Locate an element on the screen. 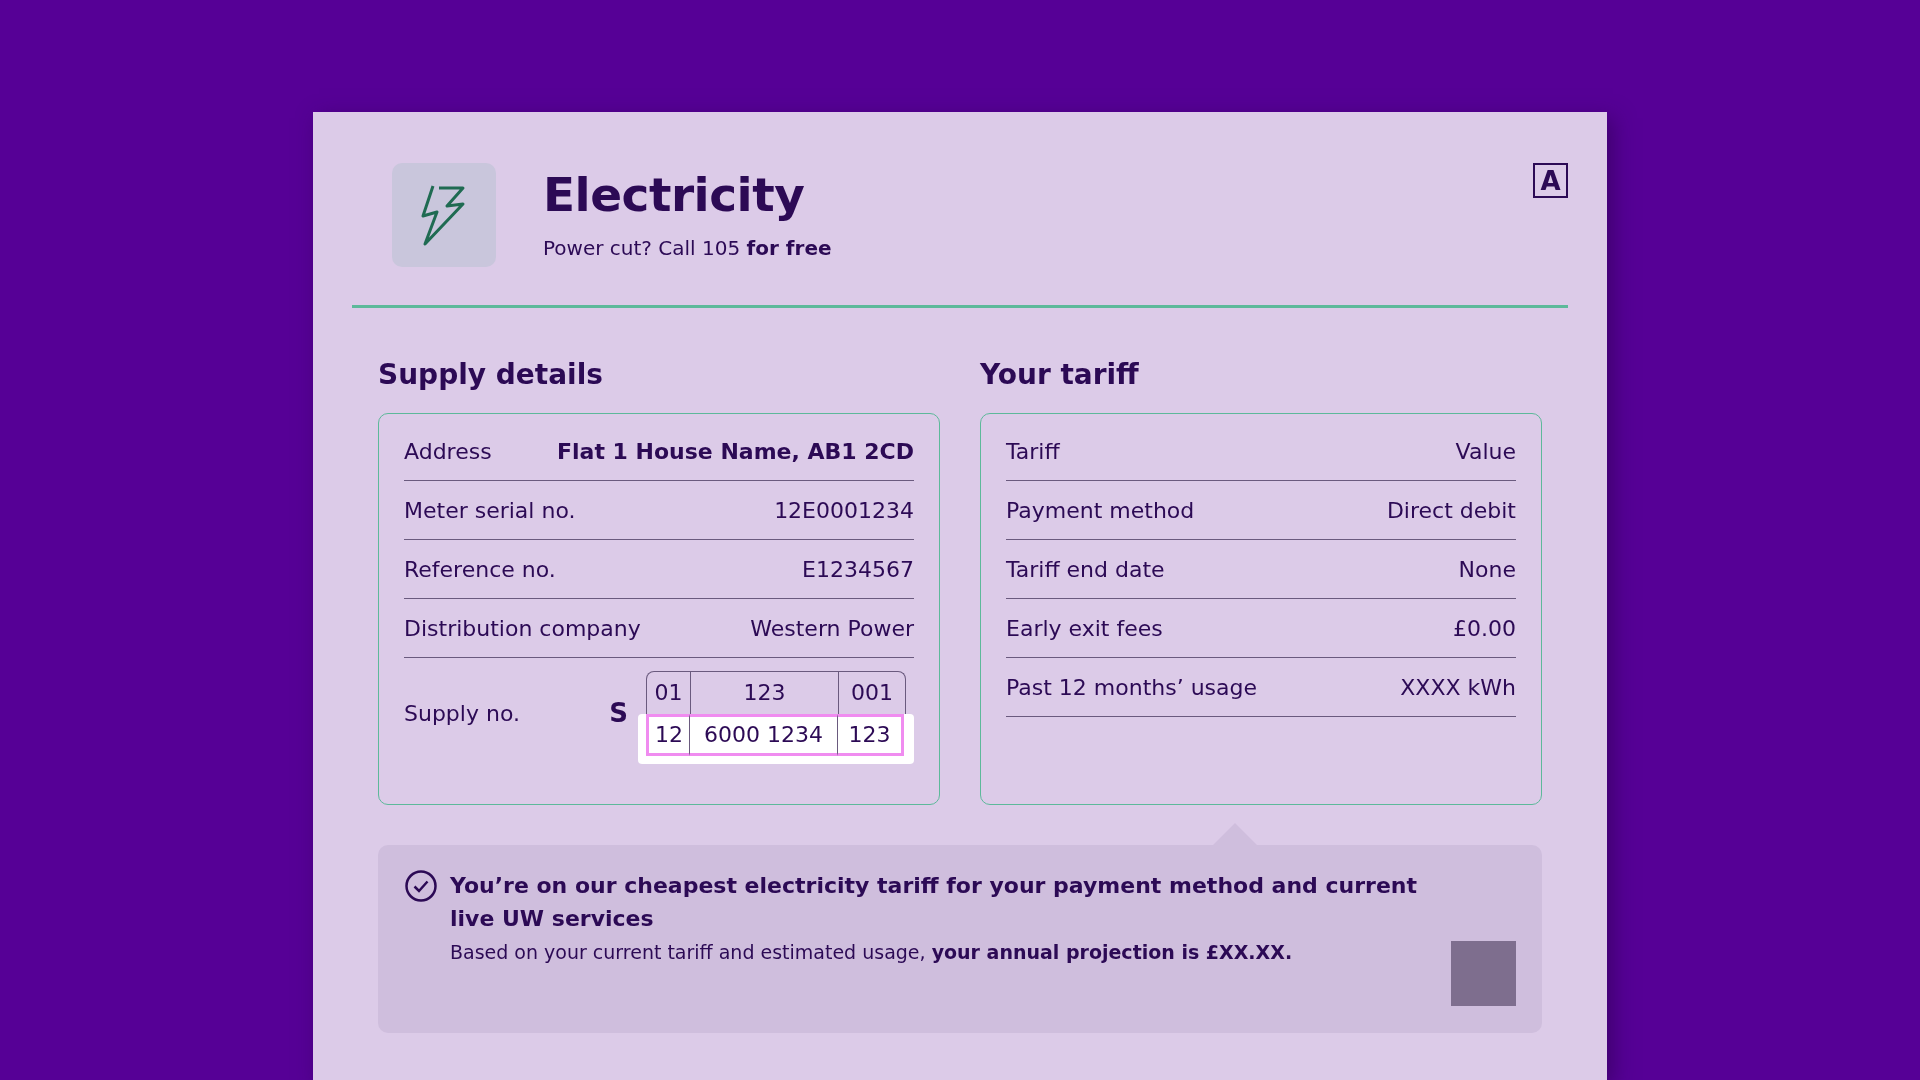 Image resolution: width=1920 pixels, height=1080 pixels. row-value: Value is located at coordinates (1485, 451).